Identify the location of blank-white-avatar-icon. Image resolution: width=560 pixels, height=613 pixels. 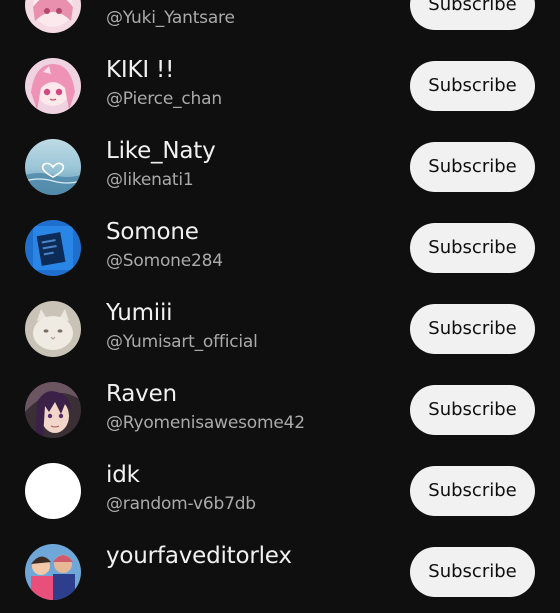
(53, 491).